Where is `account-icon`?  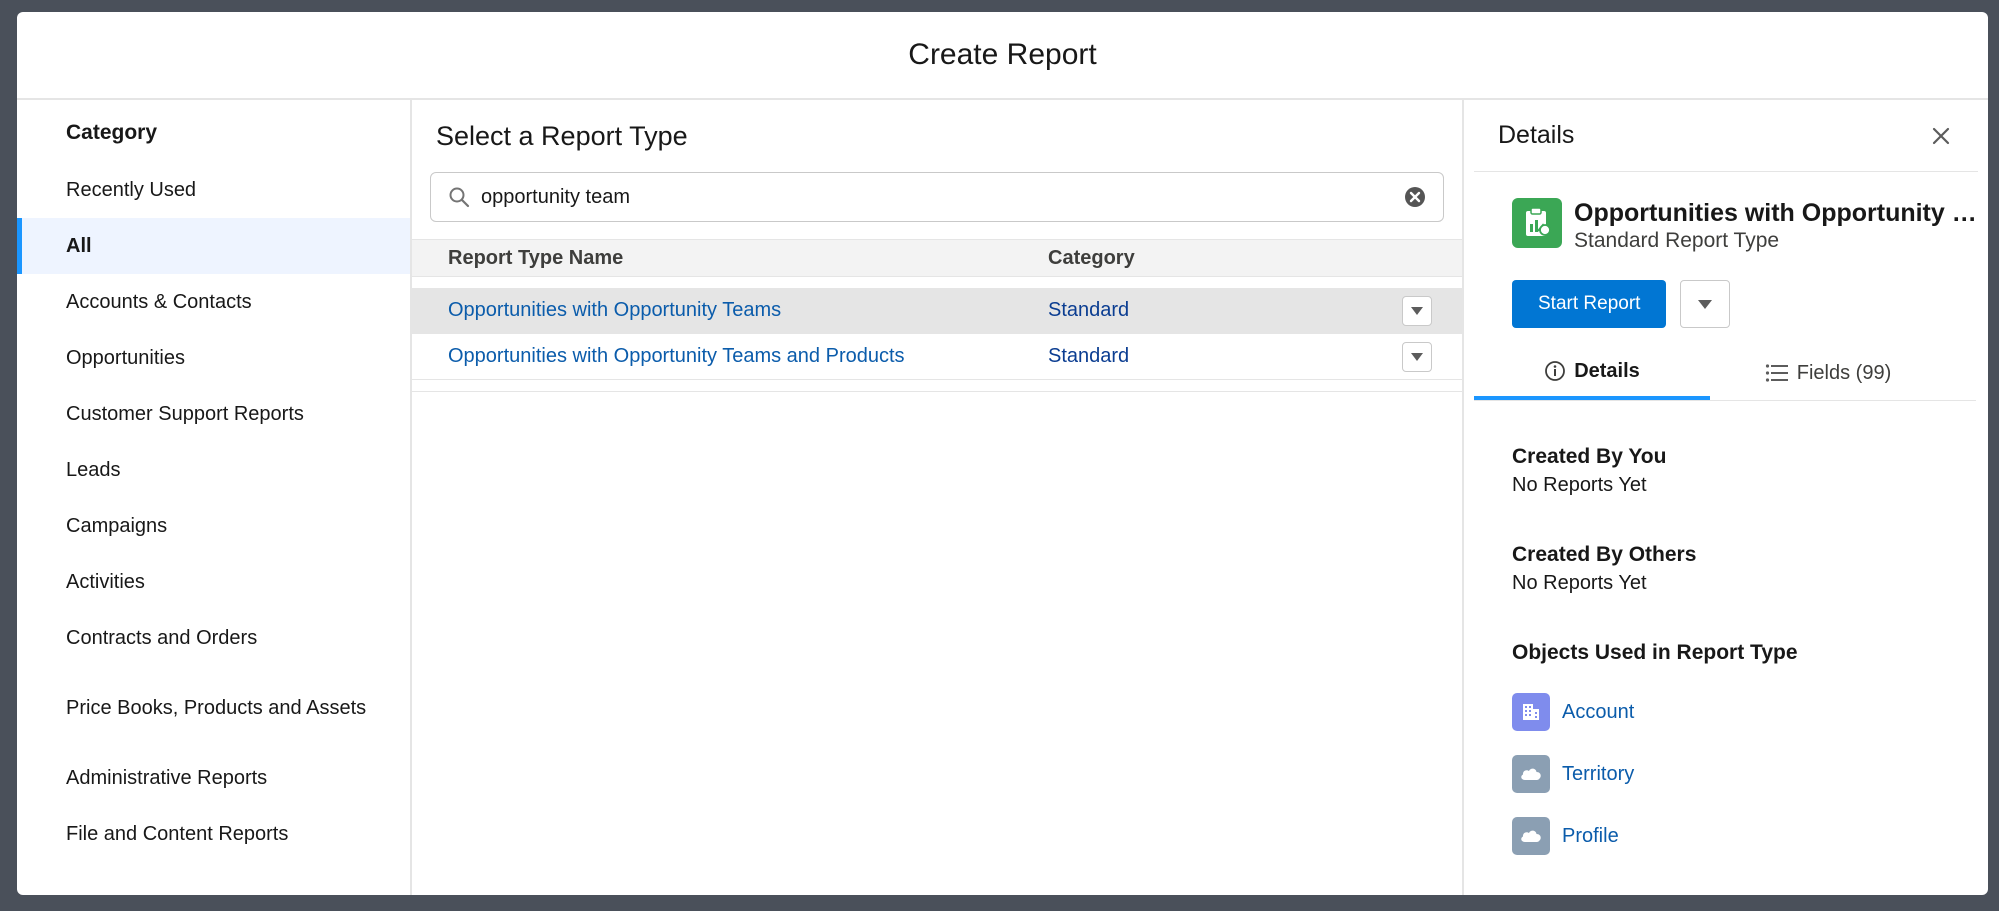
account-icon is located at coordinates (1531, 712).